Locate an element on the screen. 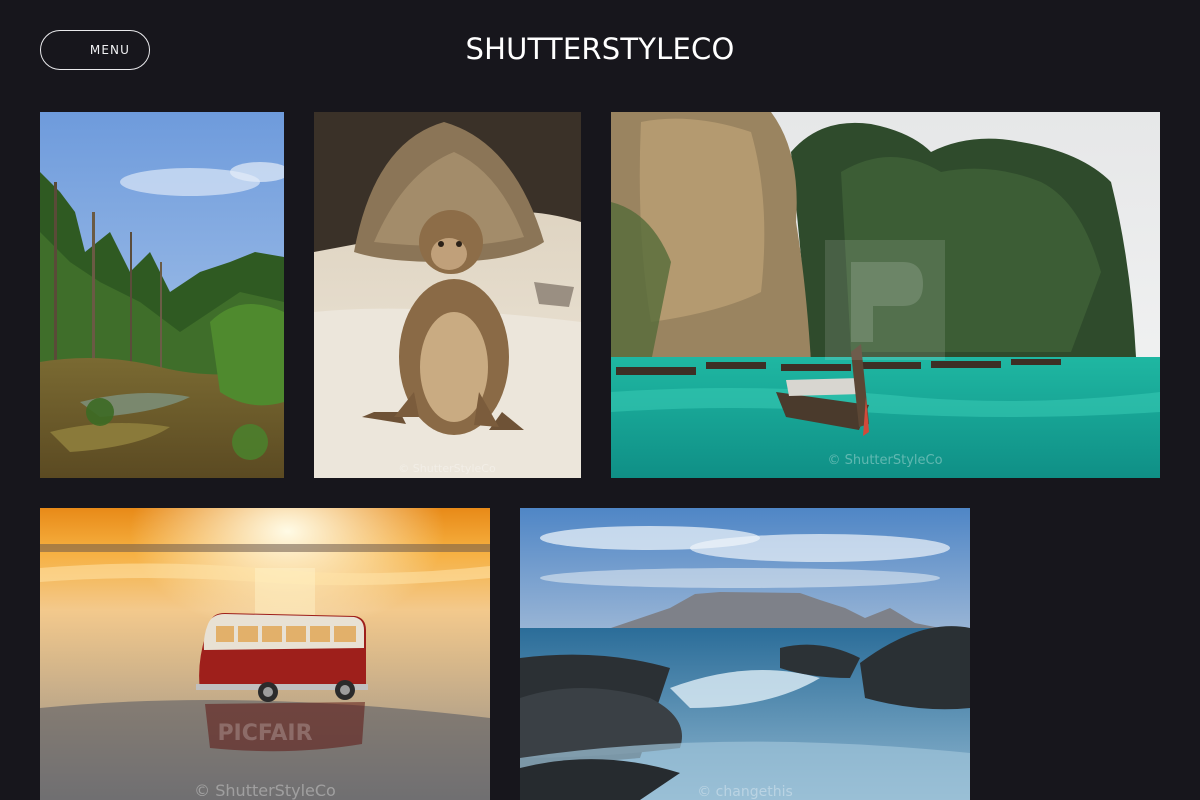 The height and width of the screenshot is (800, 1200). watermark-text: © changethis is located at coordinates (745, 792).